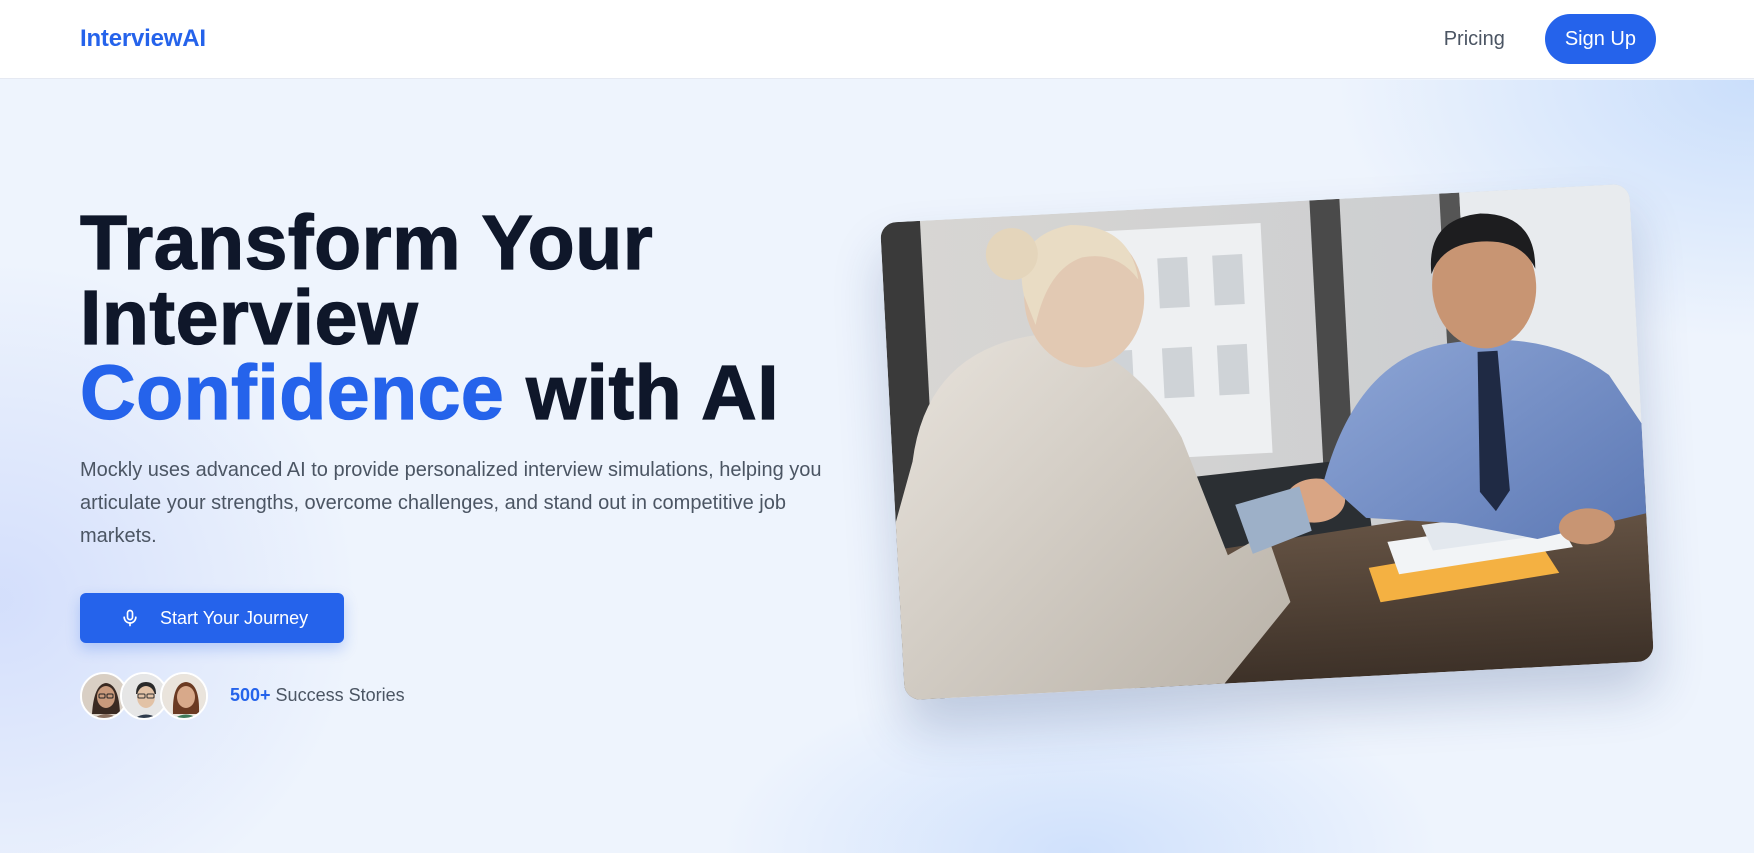  What do you see at coordinates (250, 695) in the screenshot?
I see `success-stories-count: 500+` at bounding box center [250, 695].